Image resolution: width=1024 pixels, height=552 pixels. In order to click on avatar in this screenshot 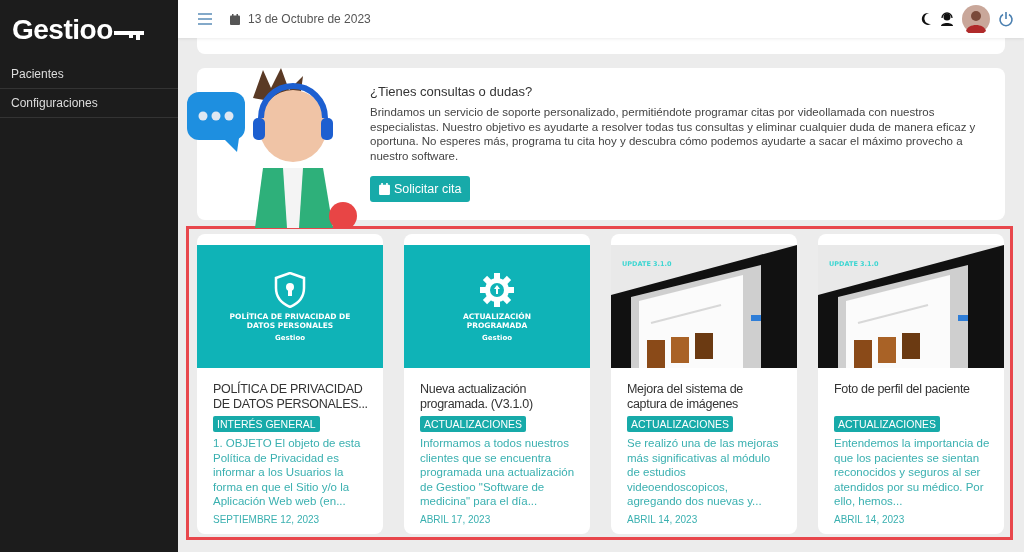, I will do `click(976, 19)`.